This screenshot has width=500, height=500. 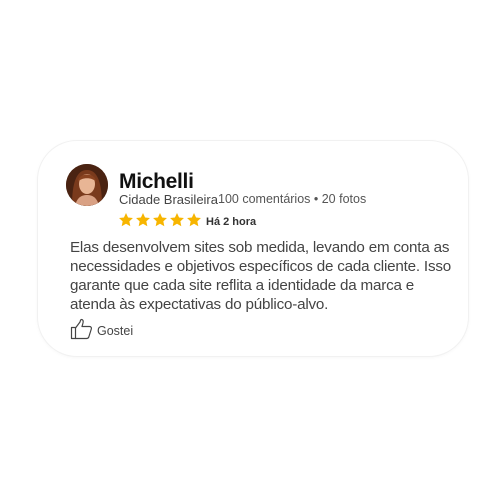 What do you see at coordinates (292, 199) in the screenshot?
I see `author-stats: 100 comentários • 20 fotos` at bounding box center [292, 199].